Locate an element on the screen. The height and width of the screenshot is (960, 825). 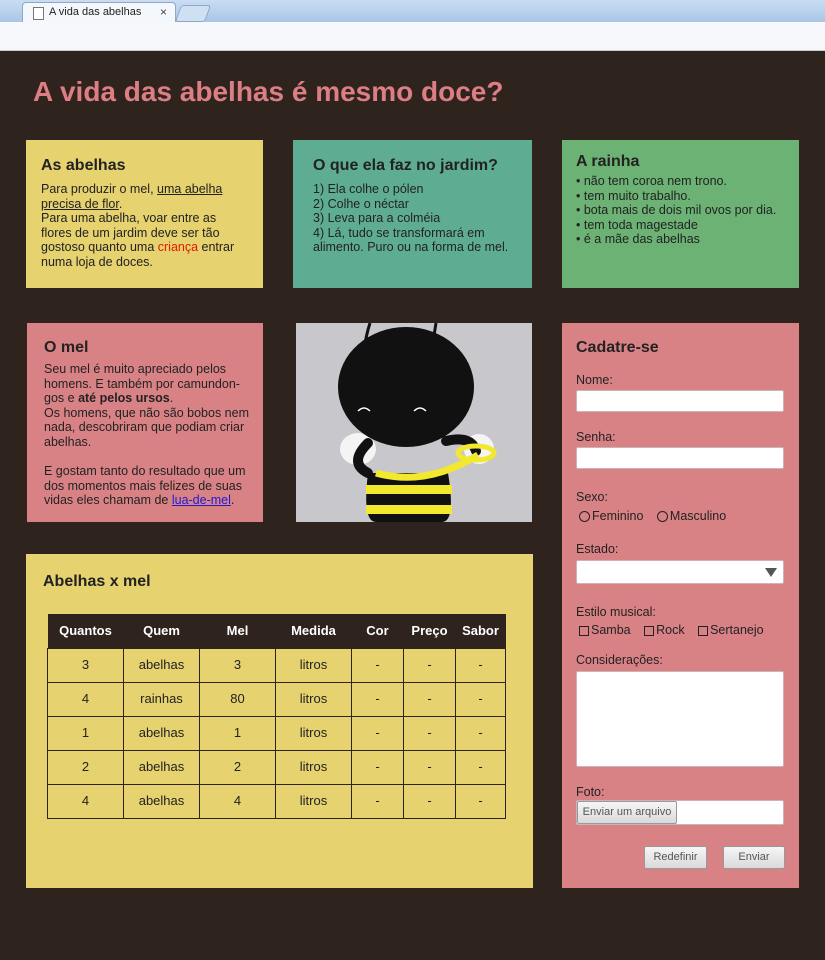
radio-masculino: Masculino is located at coordinates (691, 516).